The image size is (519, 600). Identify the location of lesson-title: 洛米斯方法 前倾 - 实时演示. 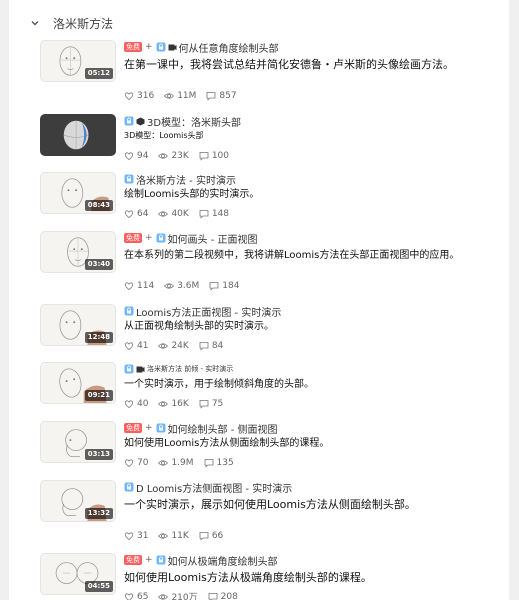
(190, 369).